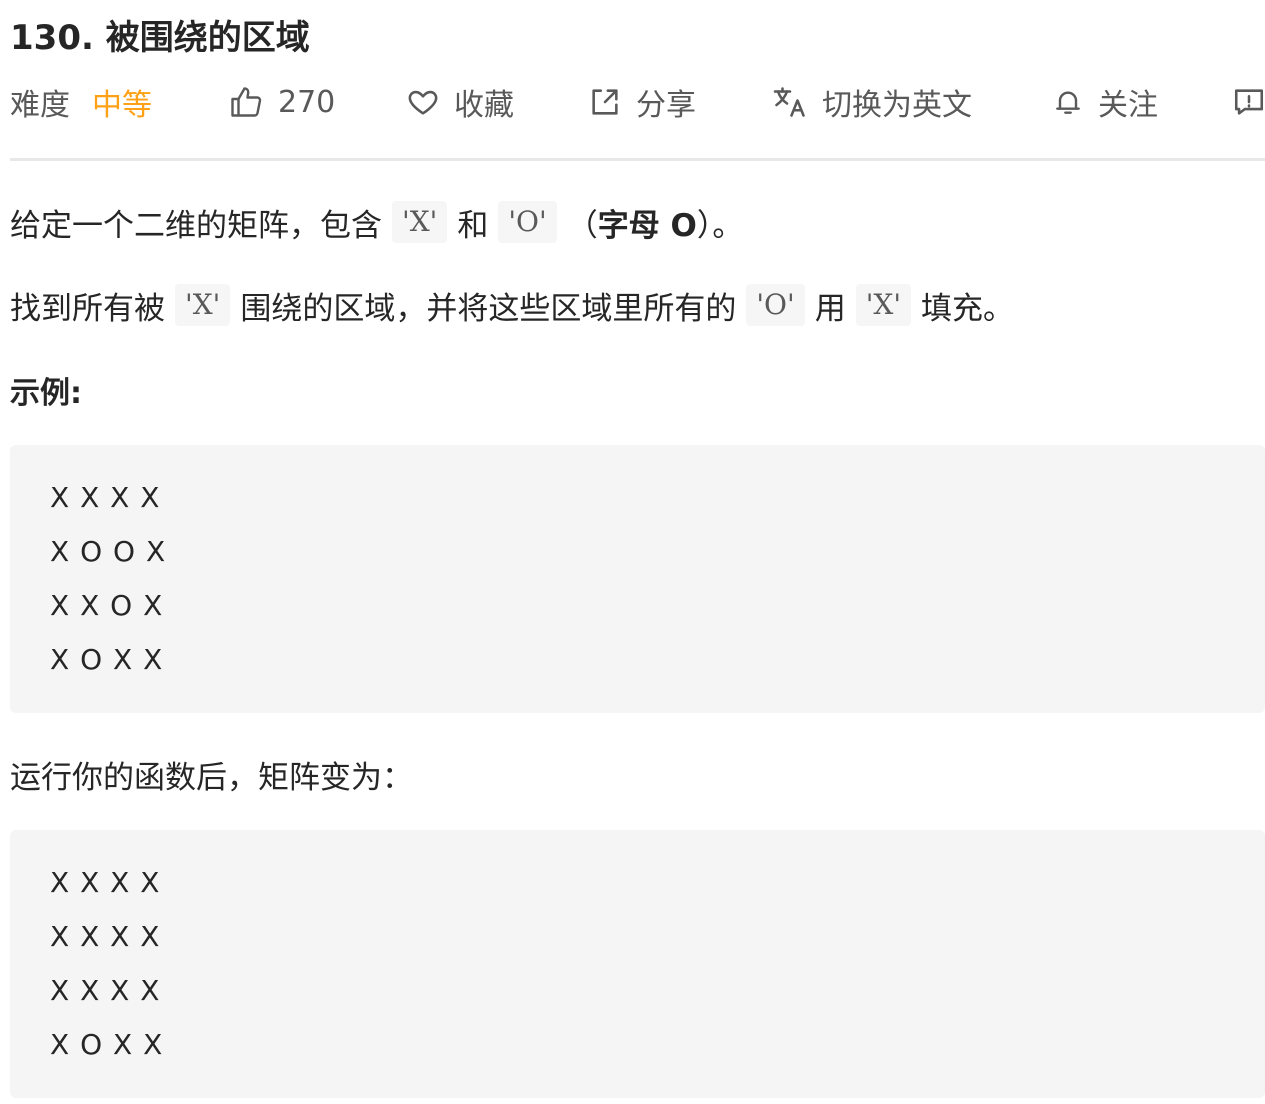 This screenshot has width=1265, height=1104. I want to click on share-button: 分享, so click(642, 102).